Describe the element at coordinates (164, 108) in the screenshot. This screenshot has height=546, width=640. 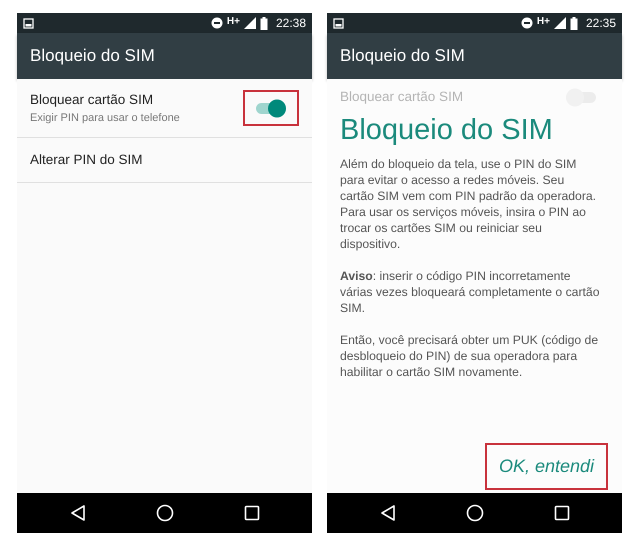
I see `settings-item: Bloquear cartão SIM Exigir PIN para usar o telefone` at that location.